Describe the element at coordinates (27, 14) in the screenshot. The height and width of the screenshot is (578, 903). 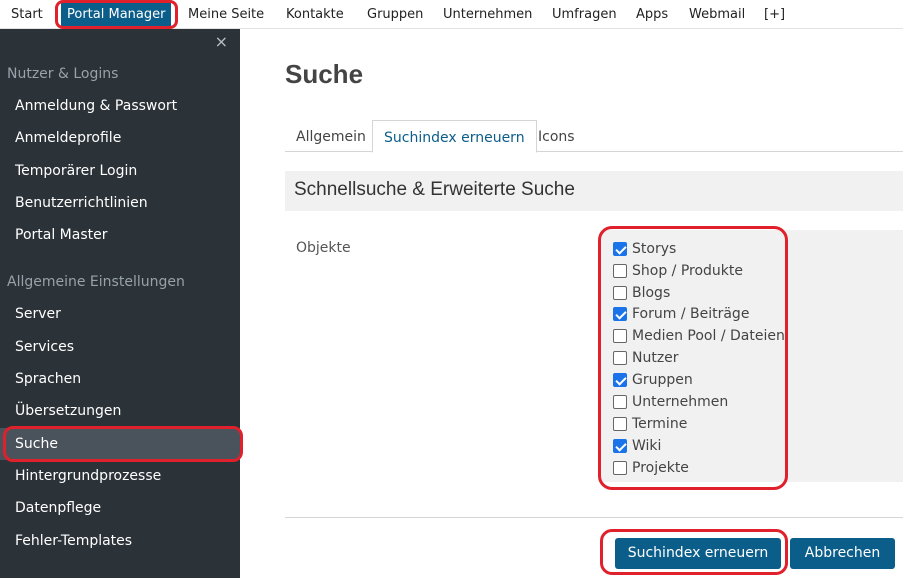
I see `nav-start: Start` at that location.